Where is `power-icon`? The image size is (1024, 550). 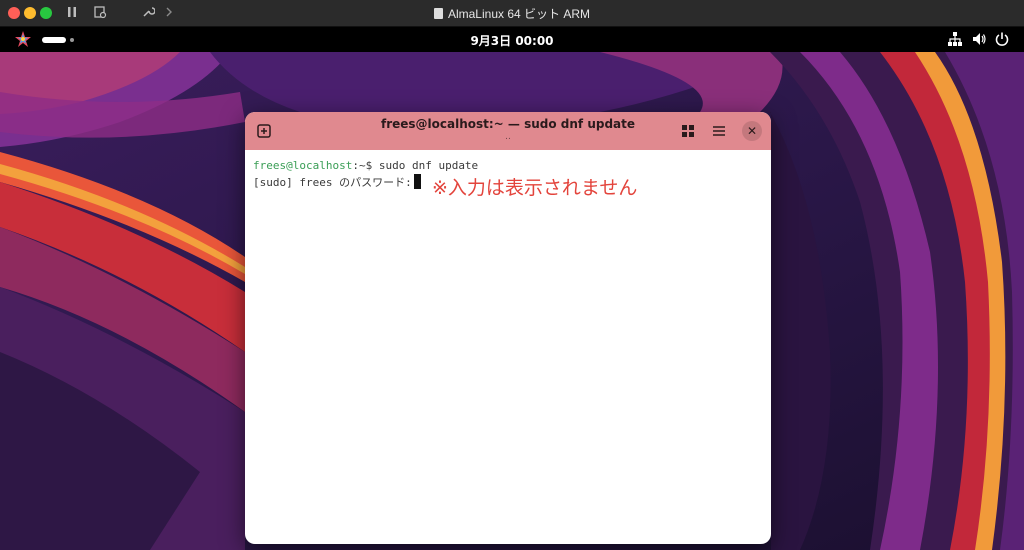 power-icon is located at coordinates (1002, 41).